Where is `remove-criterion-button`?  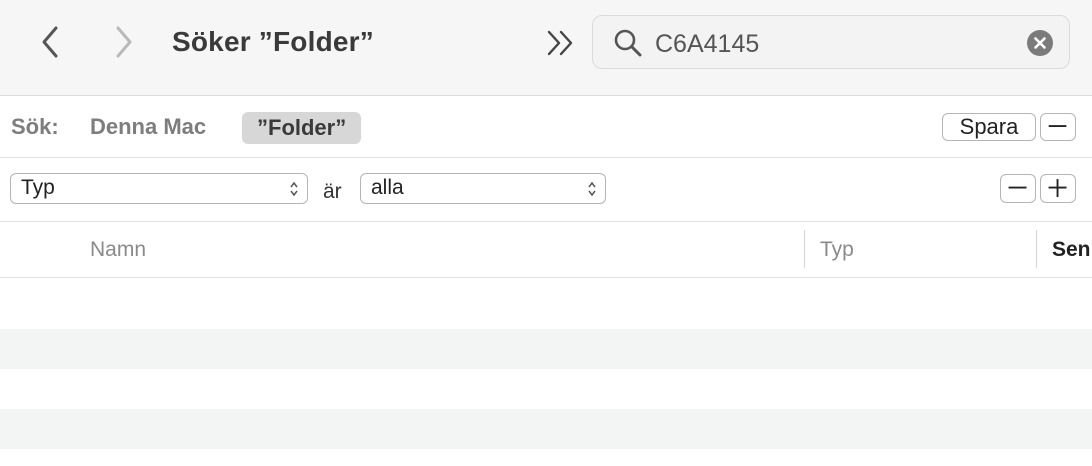
remove-criterion-button is located at coordinates (1018, 188).